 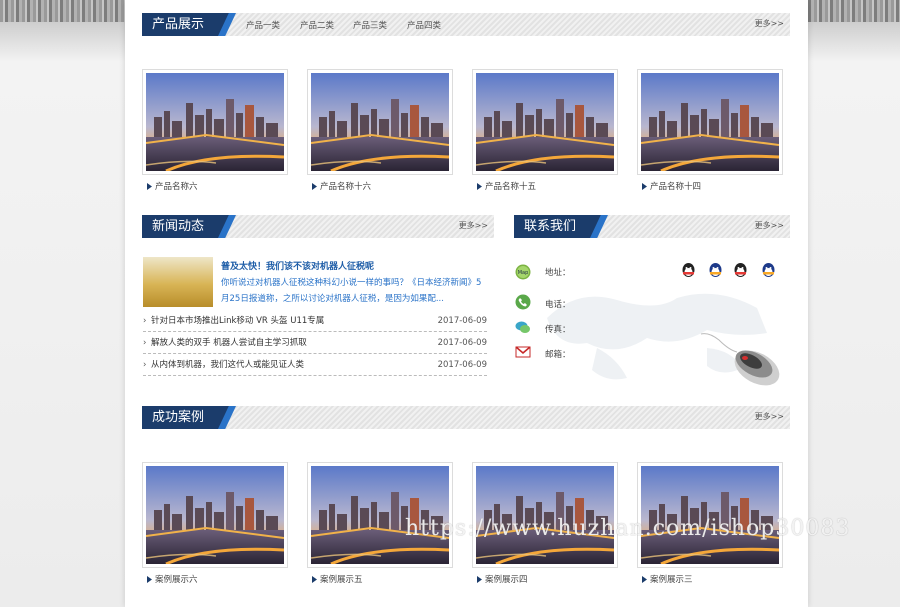 What do you see at coordinates (172, 579) in the screenshot?
I see `case-caption-1: 案例展示六` at bounding box center [172, 579].